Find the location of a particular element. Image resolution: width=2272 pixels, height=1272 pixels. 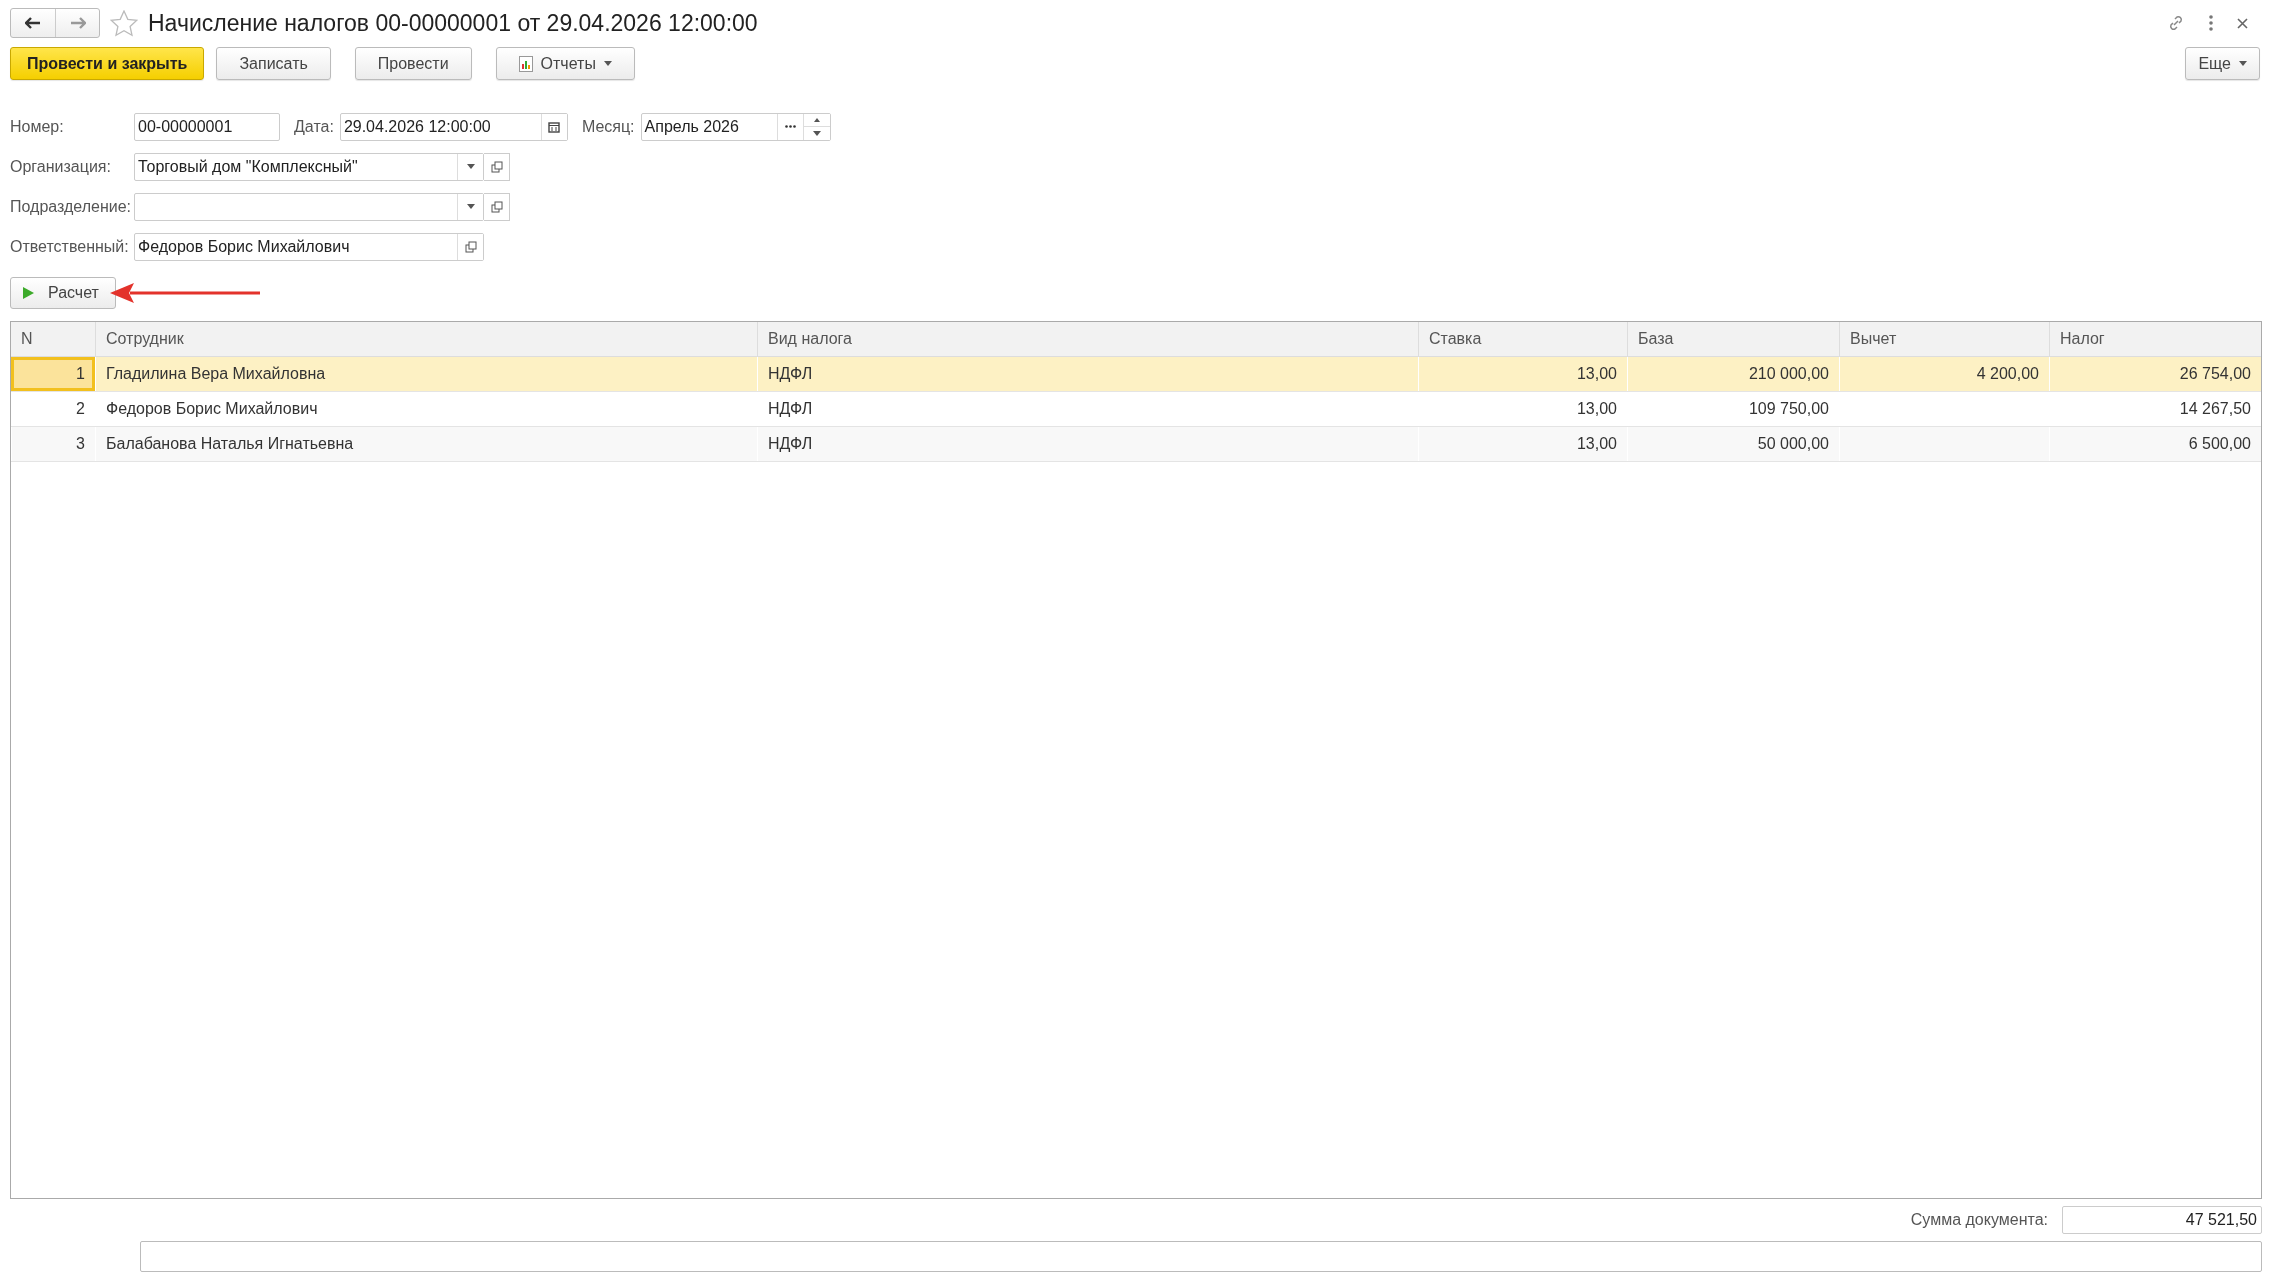

toolbar-button: Записать is located at coordinates (273, 64).